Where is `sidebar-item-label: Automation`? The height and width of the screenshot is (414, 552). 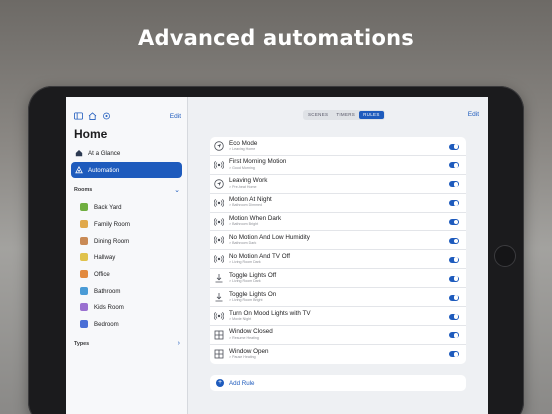 sidebar-item-label: Automation is located at coordinates (104, 170).